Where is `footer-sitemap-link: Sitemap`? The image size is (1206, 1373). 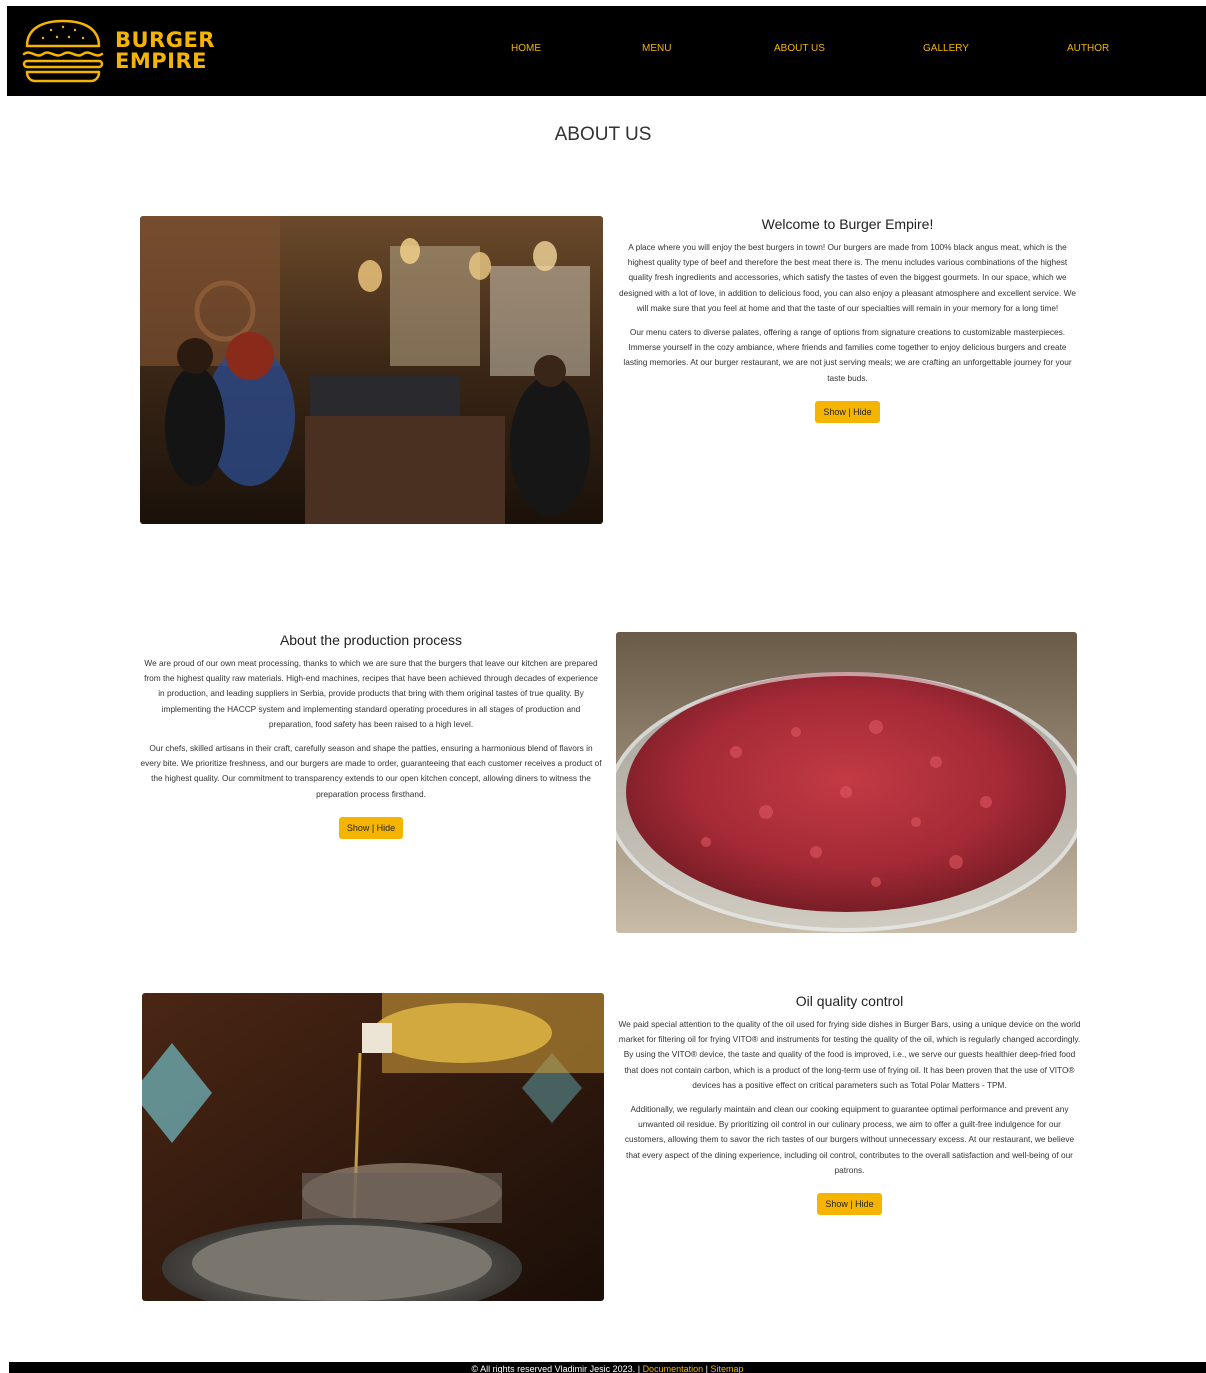
footer-sitemap-link: Sitemap is located at coordinates (726, 1368).